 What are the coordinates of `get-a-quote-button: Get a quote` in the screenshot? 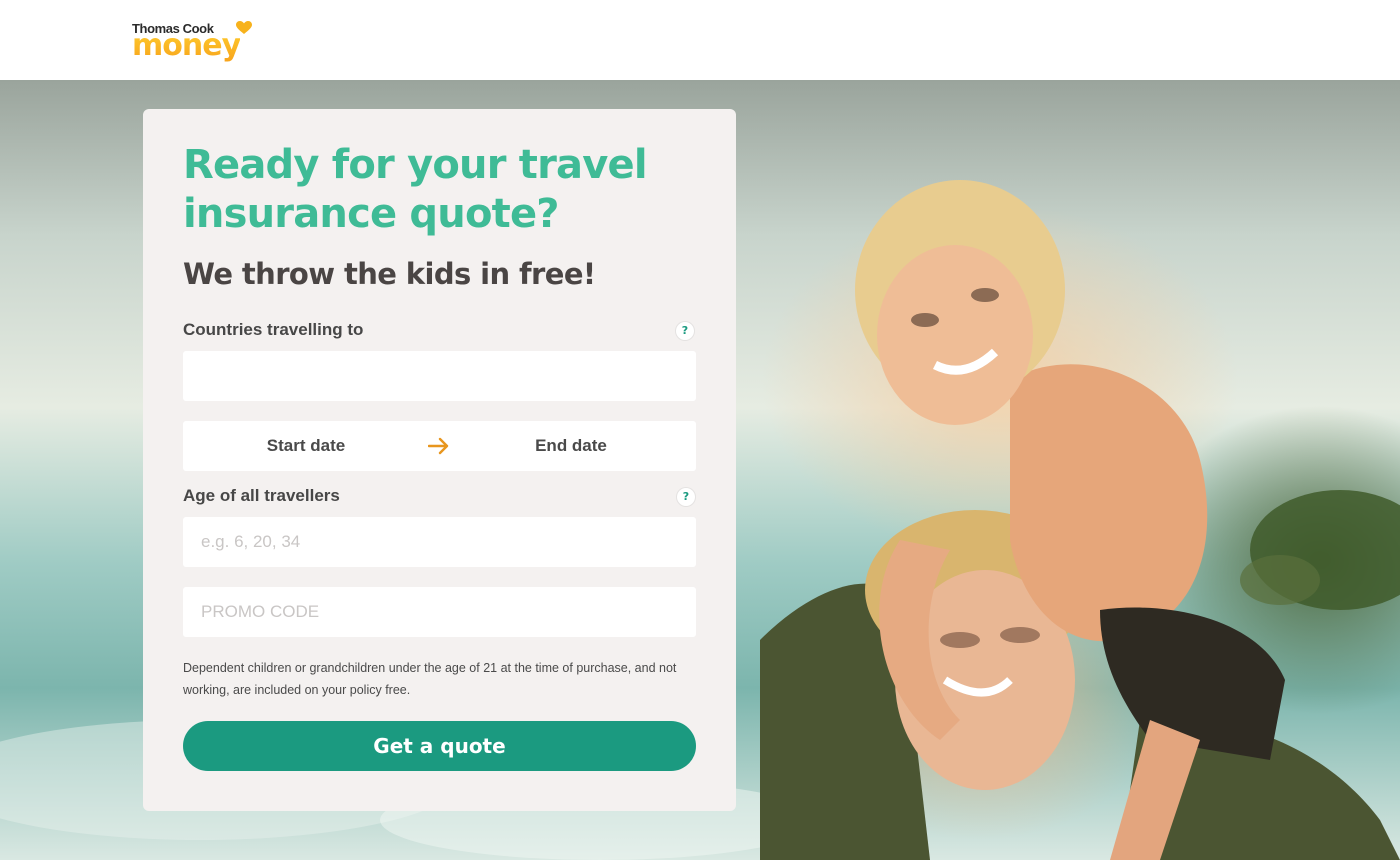 It's located at (439, 746).